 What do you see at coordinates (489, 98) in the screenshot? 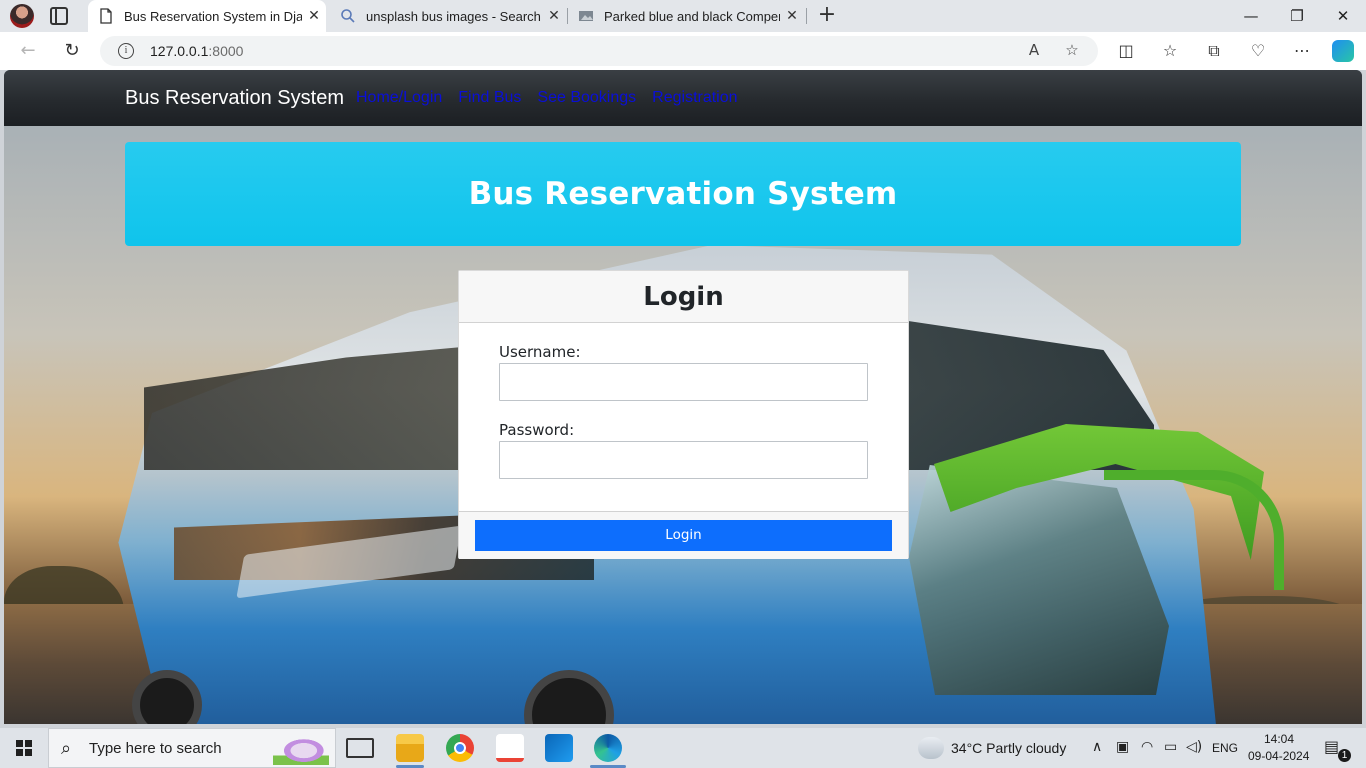
I see `nav-link-find-bus: Find Bus` at bounding box center [489, 98].